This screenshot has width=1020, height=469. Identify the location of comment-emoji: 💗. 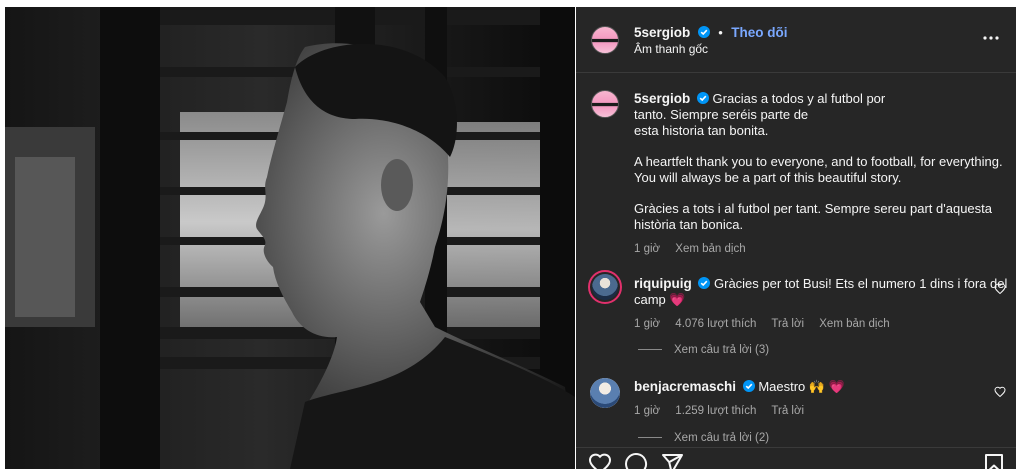
(677, 299).